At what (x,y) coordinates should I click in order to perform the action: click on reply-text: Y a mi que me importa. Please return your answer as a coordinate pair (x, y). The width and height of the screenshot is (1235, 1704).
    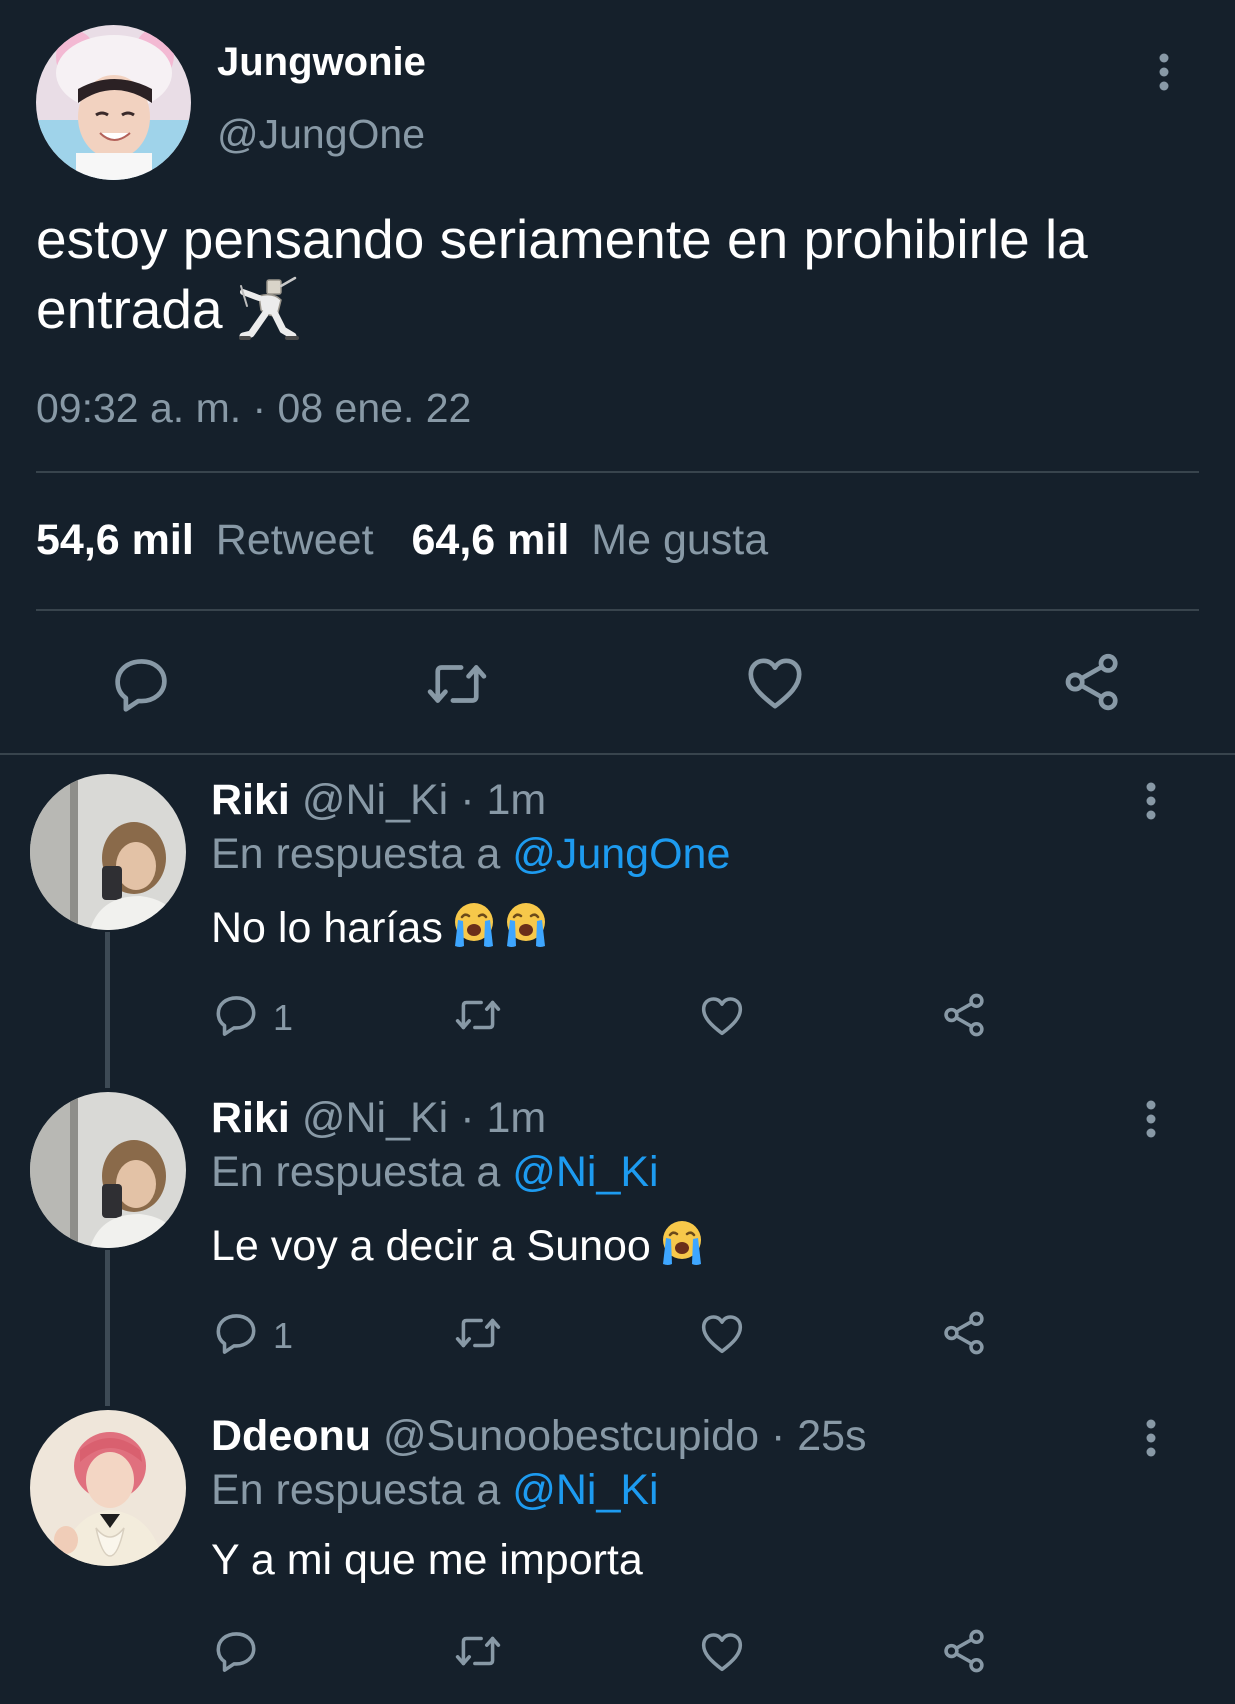
    Looking at the image, I should click on (427, 1560).